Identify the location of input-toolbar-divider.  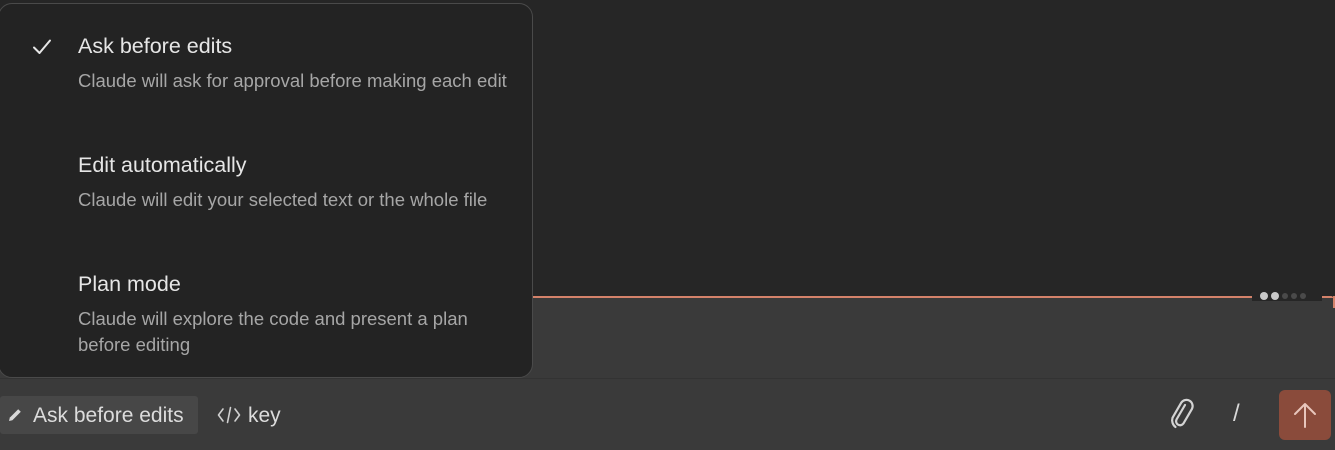
(667, 378).